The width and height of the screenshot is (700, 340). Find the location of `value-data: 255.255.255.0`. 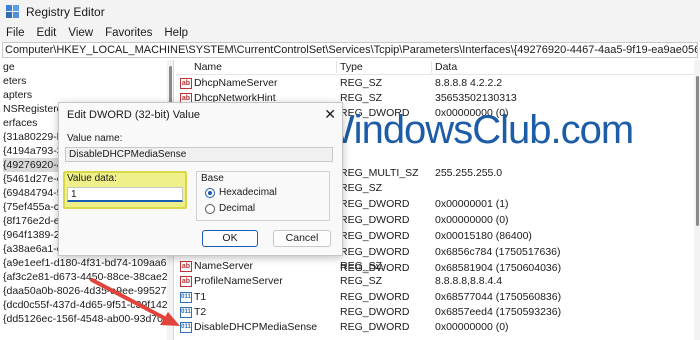

value-data: 255.255.255.0 is located at coordinates (469, 173).